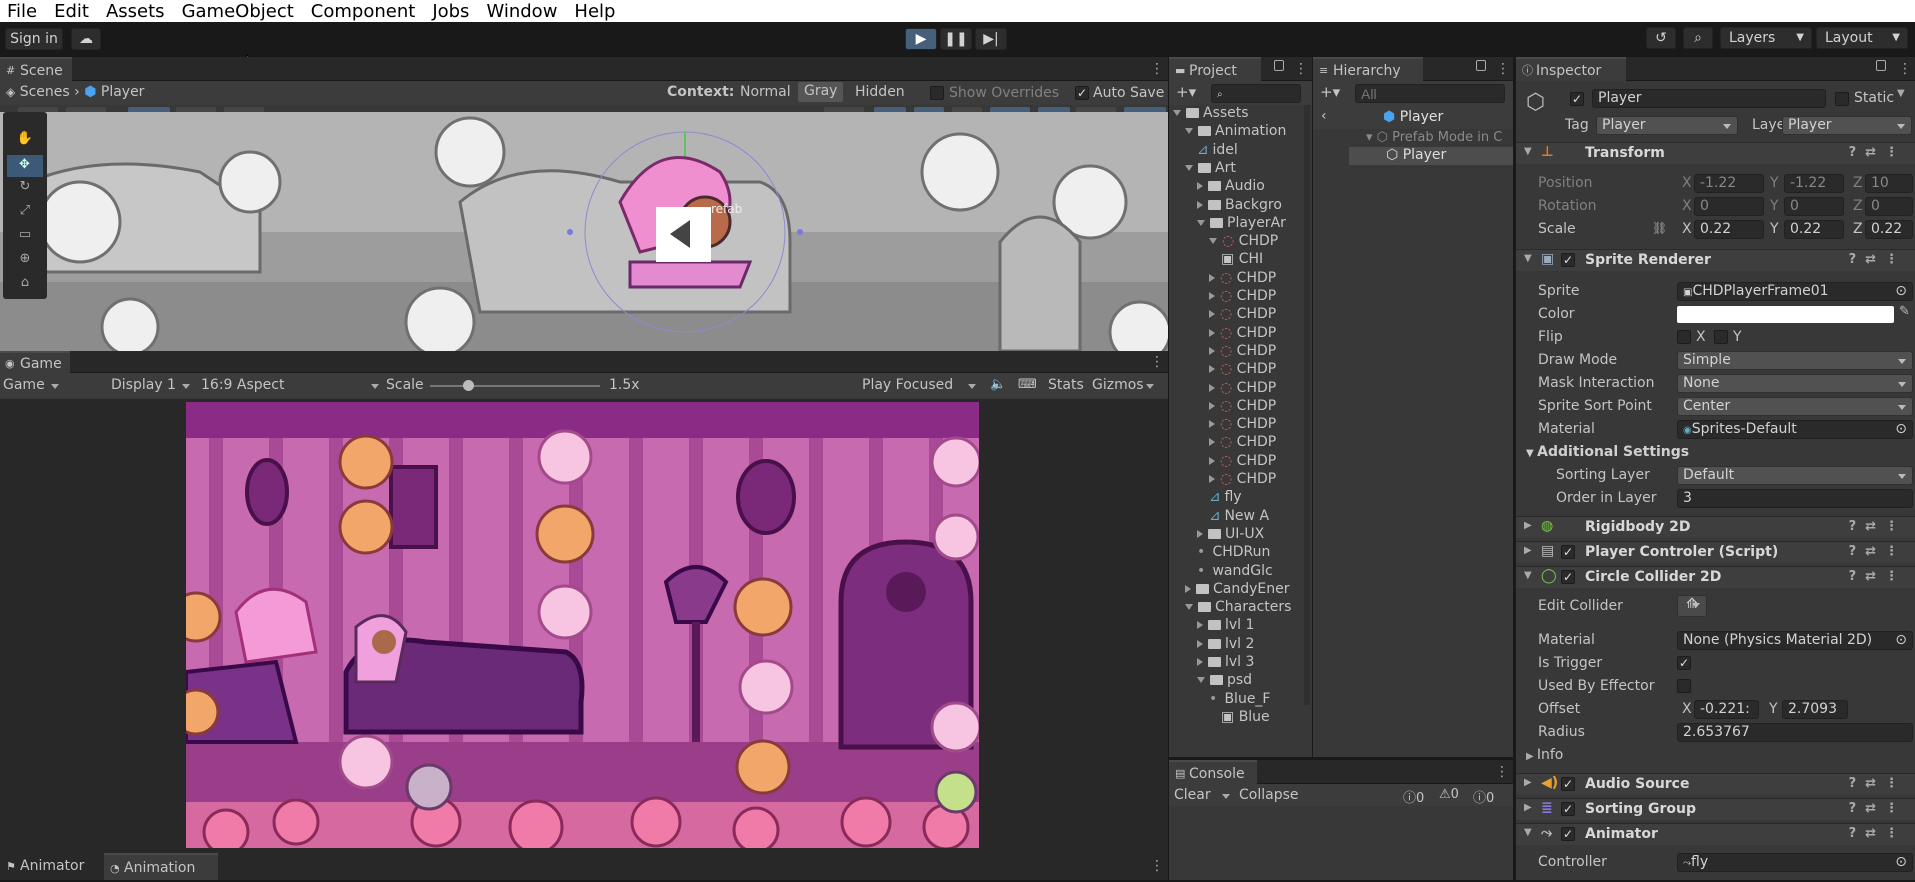 Image resolution: width=1915 pixels, height=882 pixels. Describe the element at coordinates (1684, 686) in the screenshot. I see `used-by-effector-checkbox` at that location.